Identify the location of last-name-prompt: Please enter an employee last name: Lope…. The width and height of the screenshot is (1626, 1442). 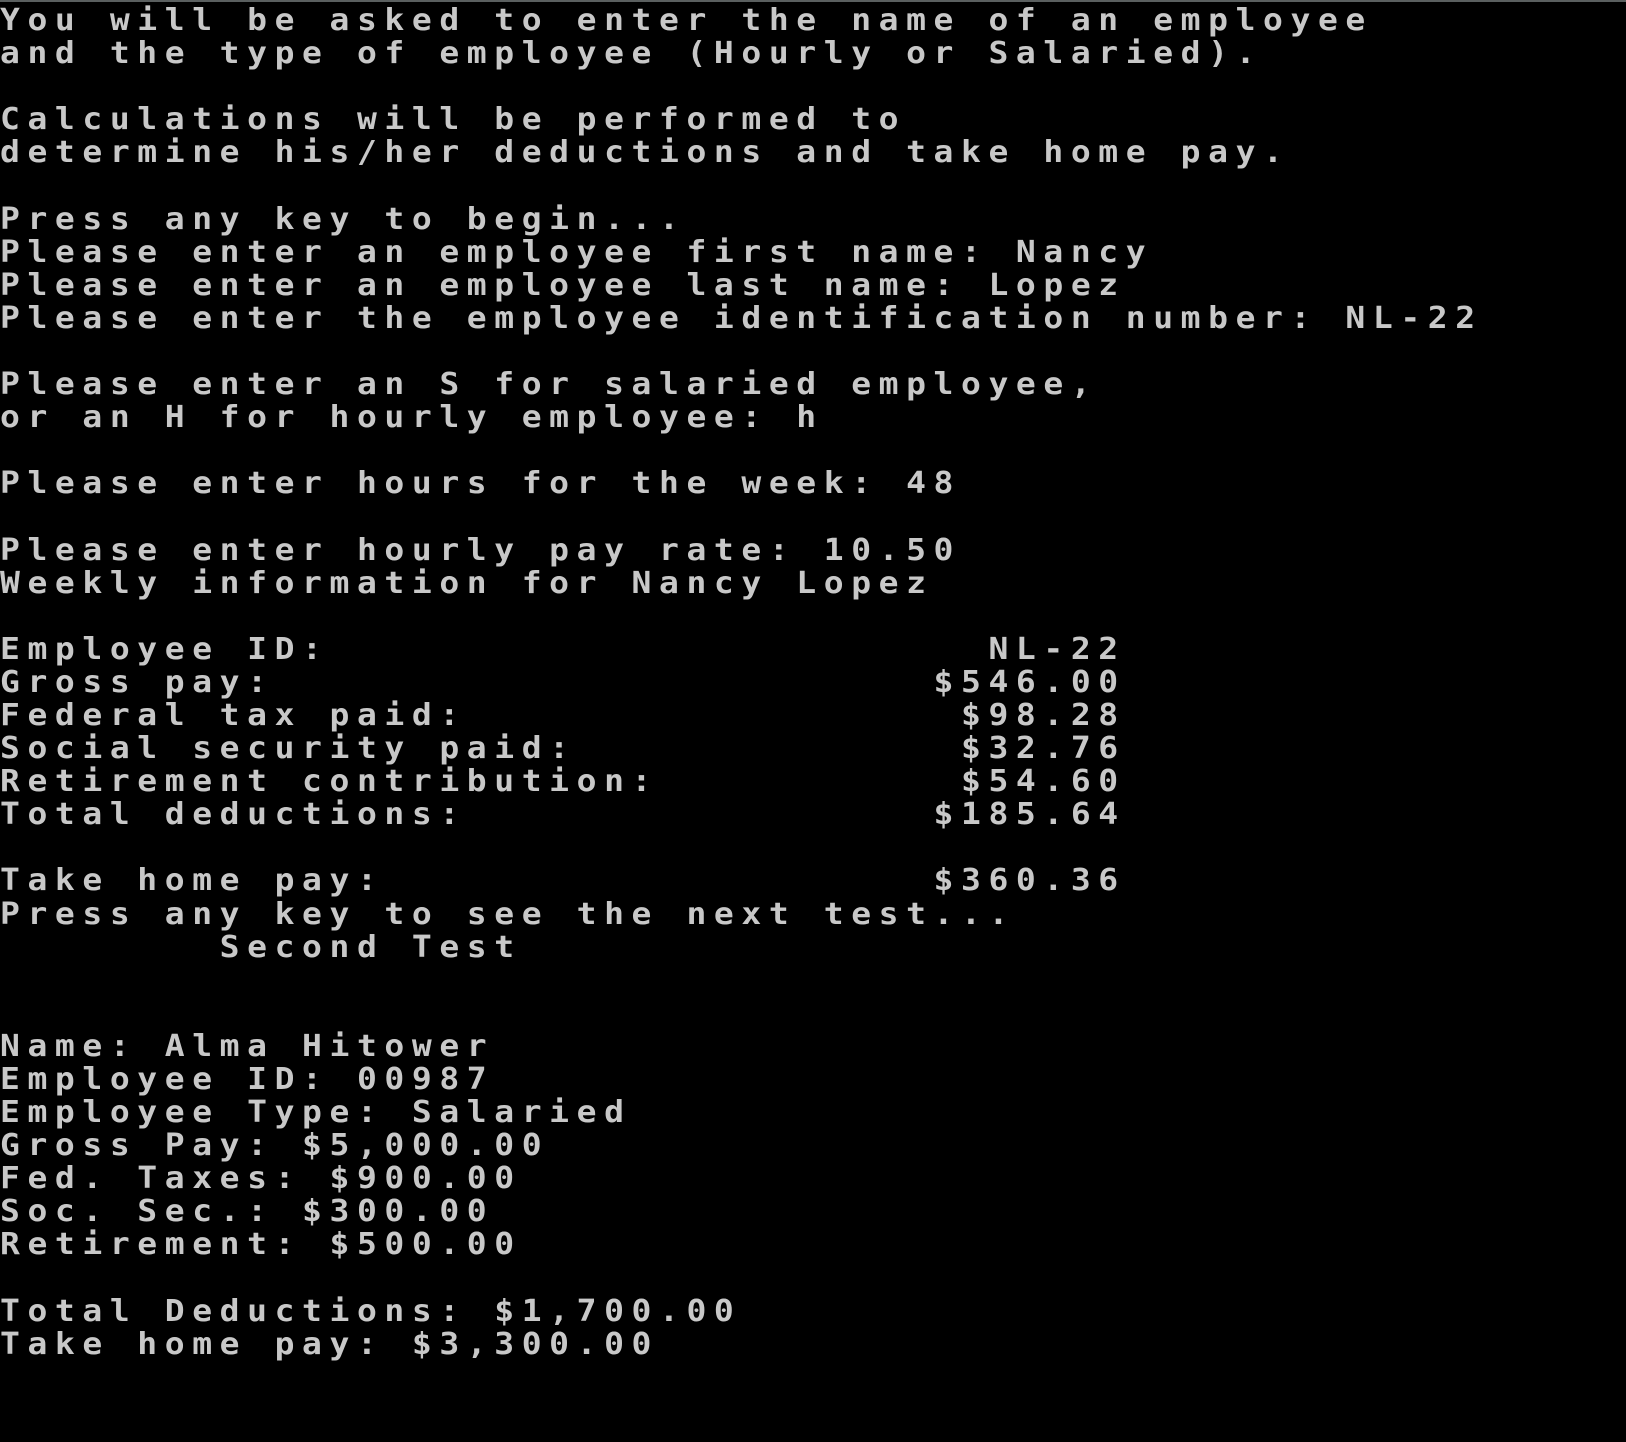
(563, 285).